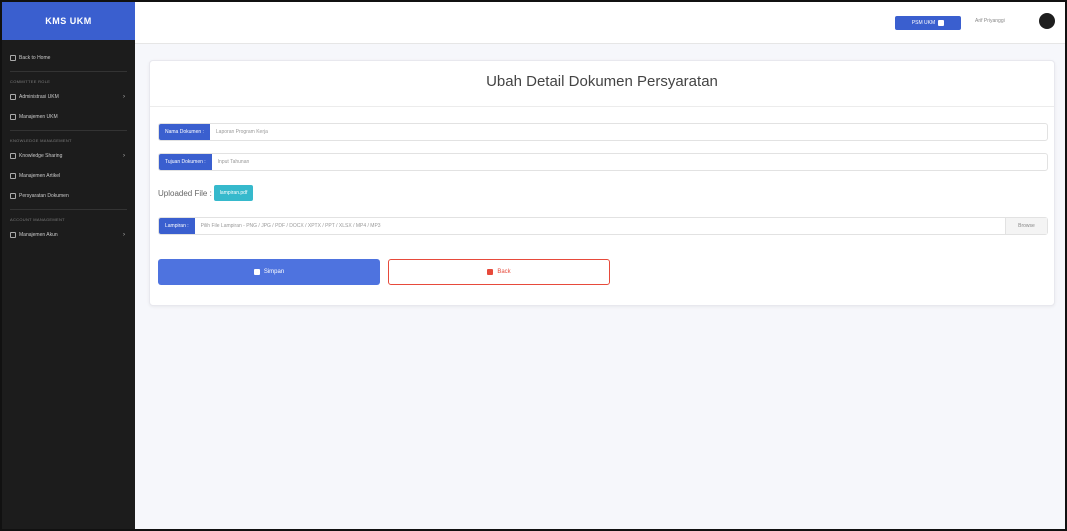 This screenshot has height=531, width=1067. Describe the element at coordinates (233, 193) in the screenshot. I see `uploaded-file-link: lampiran.pdf` at that location.